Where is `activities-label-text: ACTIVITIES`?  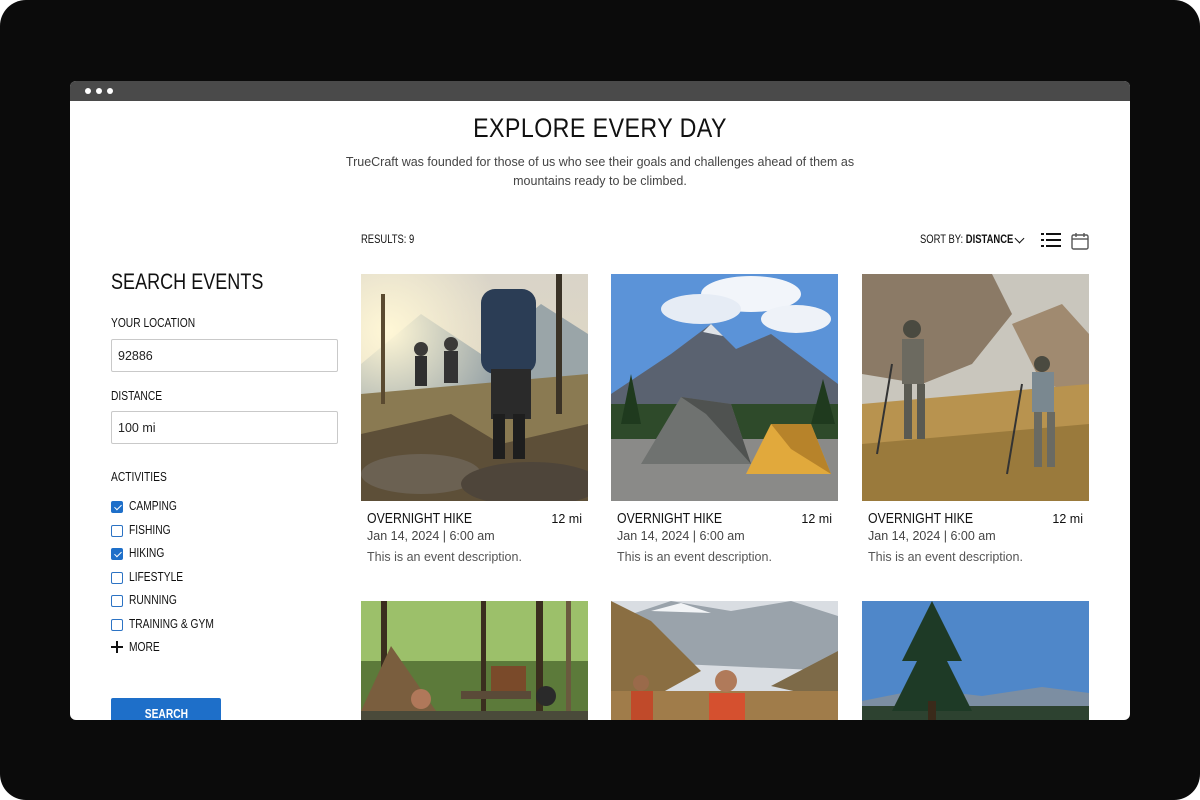
activities-label-text: ACTIVITIES is located at coordinates (139, 477).